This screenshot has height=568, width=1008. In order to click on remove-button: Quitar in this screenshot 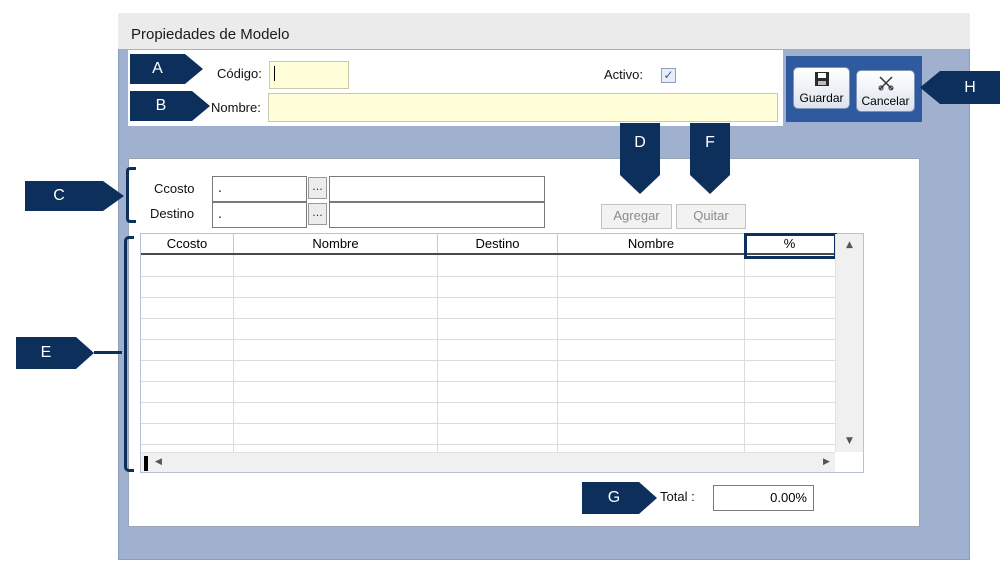, I will do `click(711, 216)`.